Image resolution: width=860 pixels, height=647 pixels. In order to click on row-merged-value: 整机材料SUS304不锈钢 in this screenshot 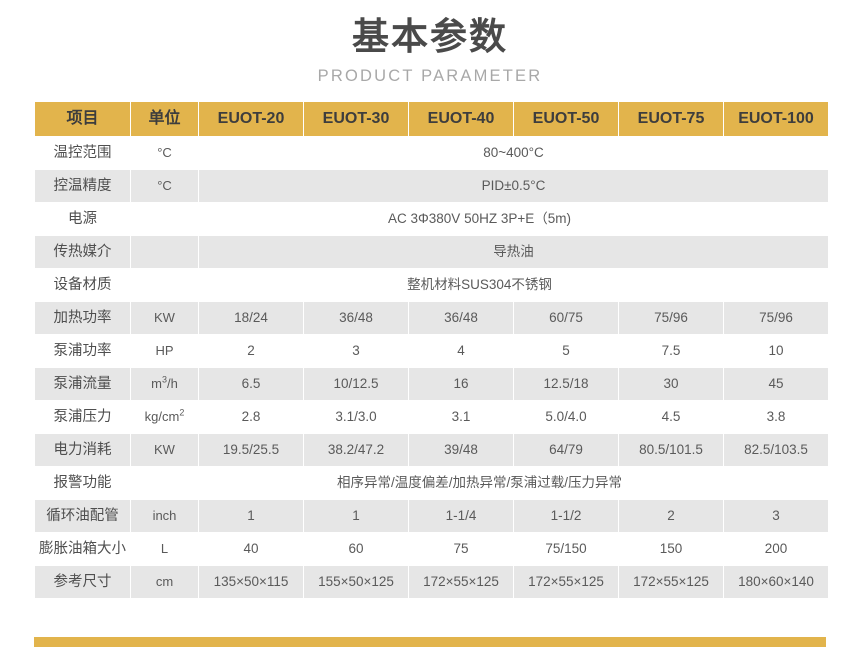, I will do `click(479, 285)`.